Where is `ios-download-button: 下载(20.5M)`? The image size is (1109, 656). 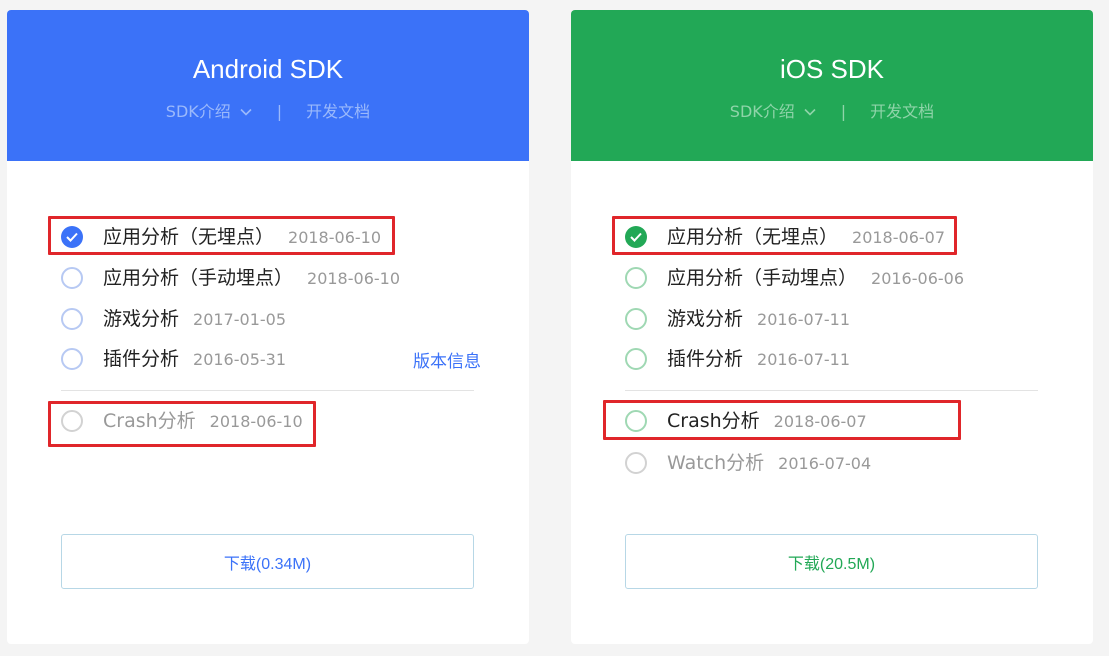 ios-download-button: 下载(20.5M) is located at coordinates (831, 561).